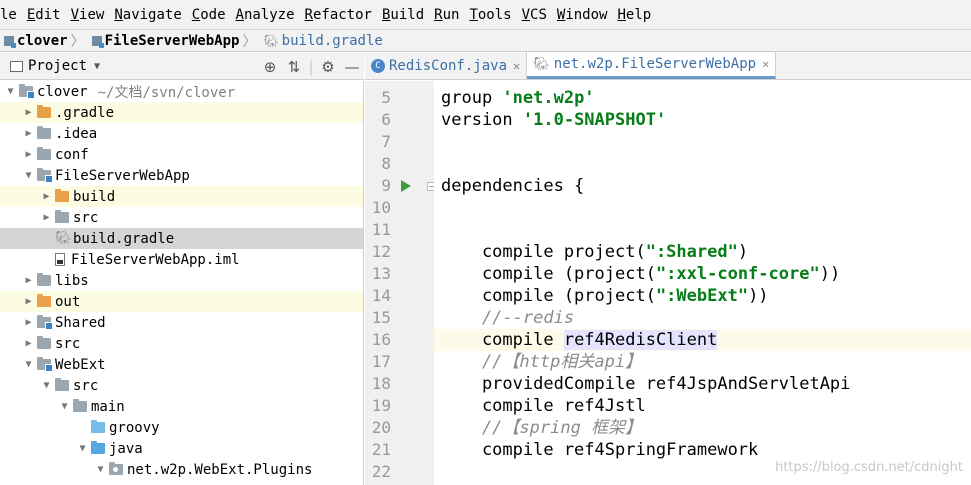 This screenshot has width=971, height=485. I want to click on tree-item-label: build, so click(94, 196).